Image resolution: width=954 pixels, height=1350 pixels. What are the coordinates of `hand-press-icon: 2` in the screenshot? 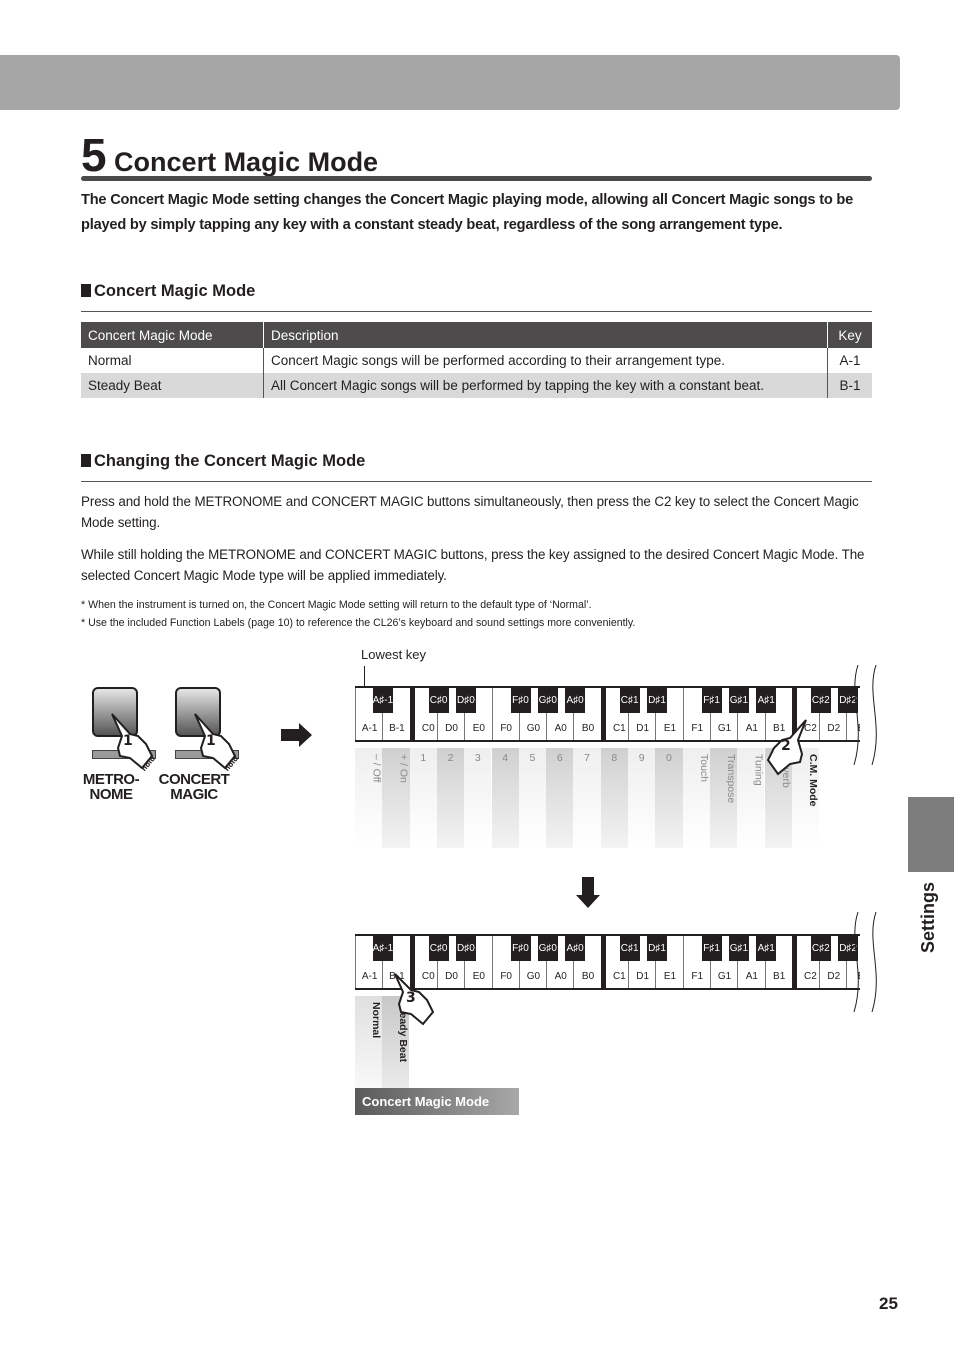 It's located at (786, 747).